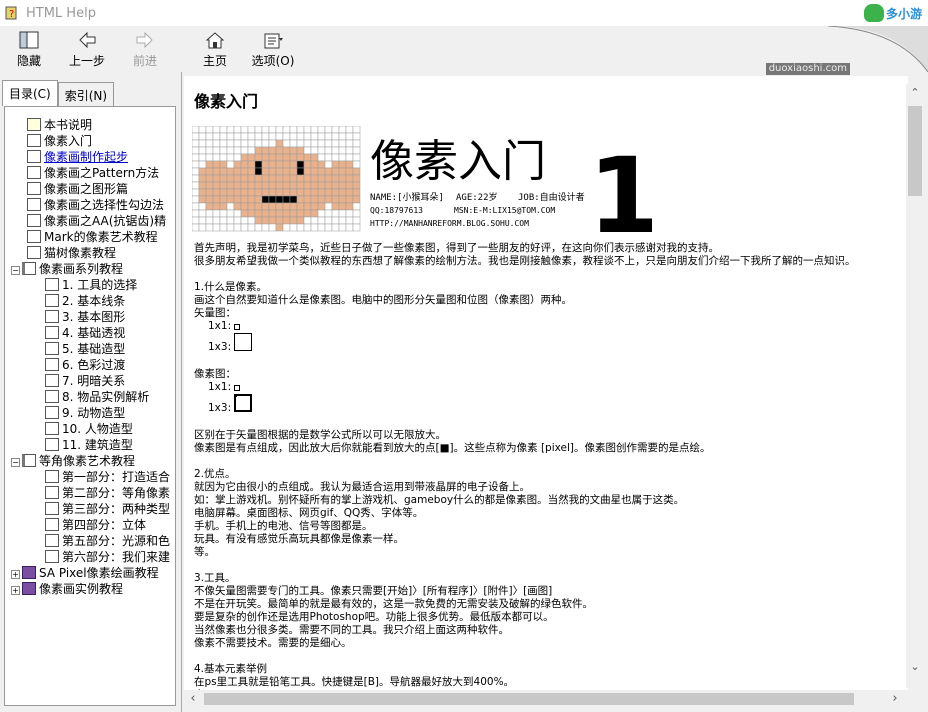 The image size is (928, 712). I want to click on tree-item: 像素入门, so click(90, 141).